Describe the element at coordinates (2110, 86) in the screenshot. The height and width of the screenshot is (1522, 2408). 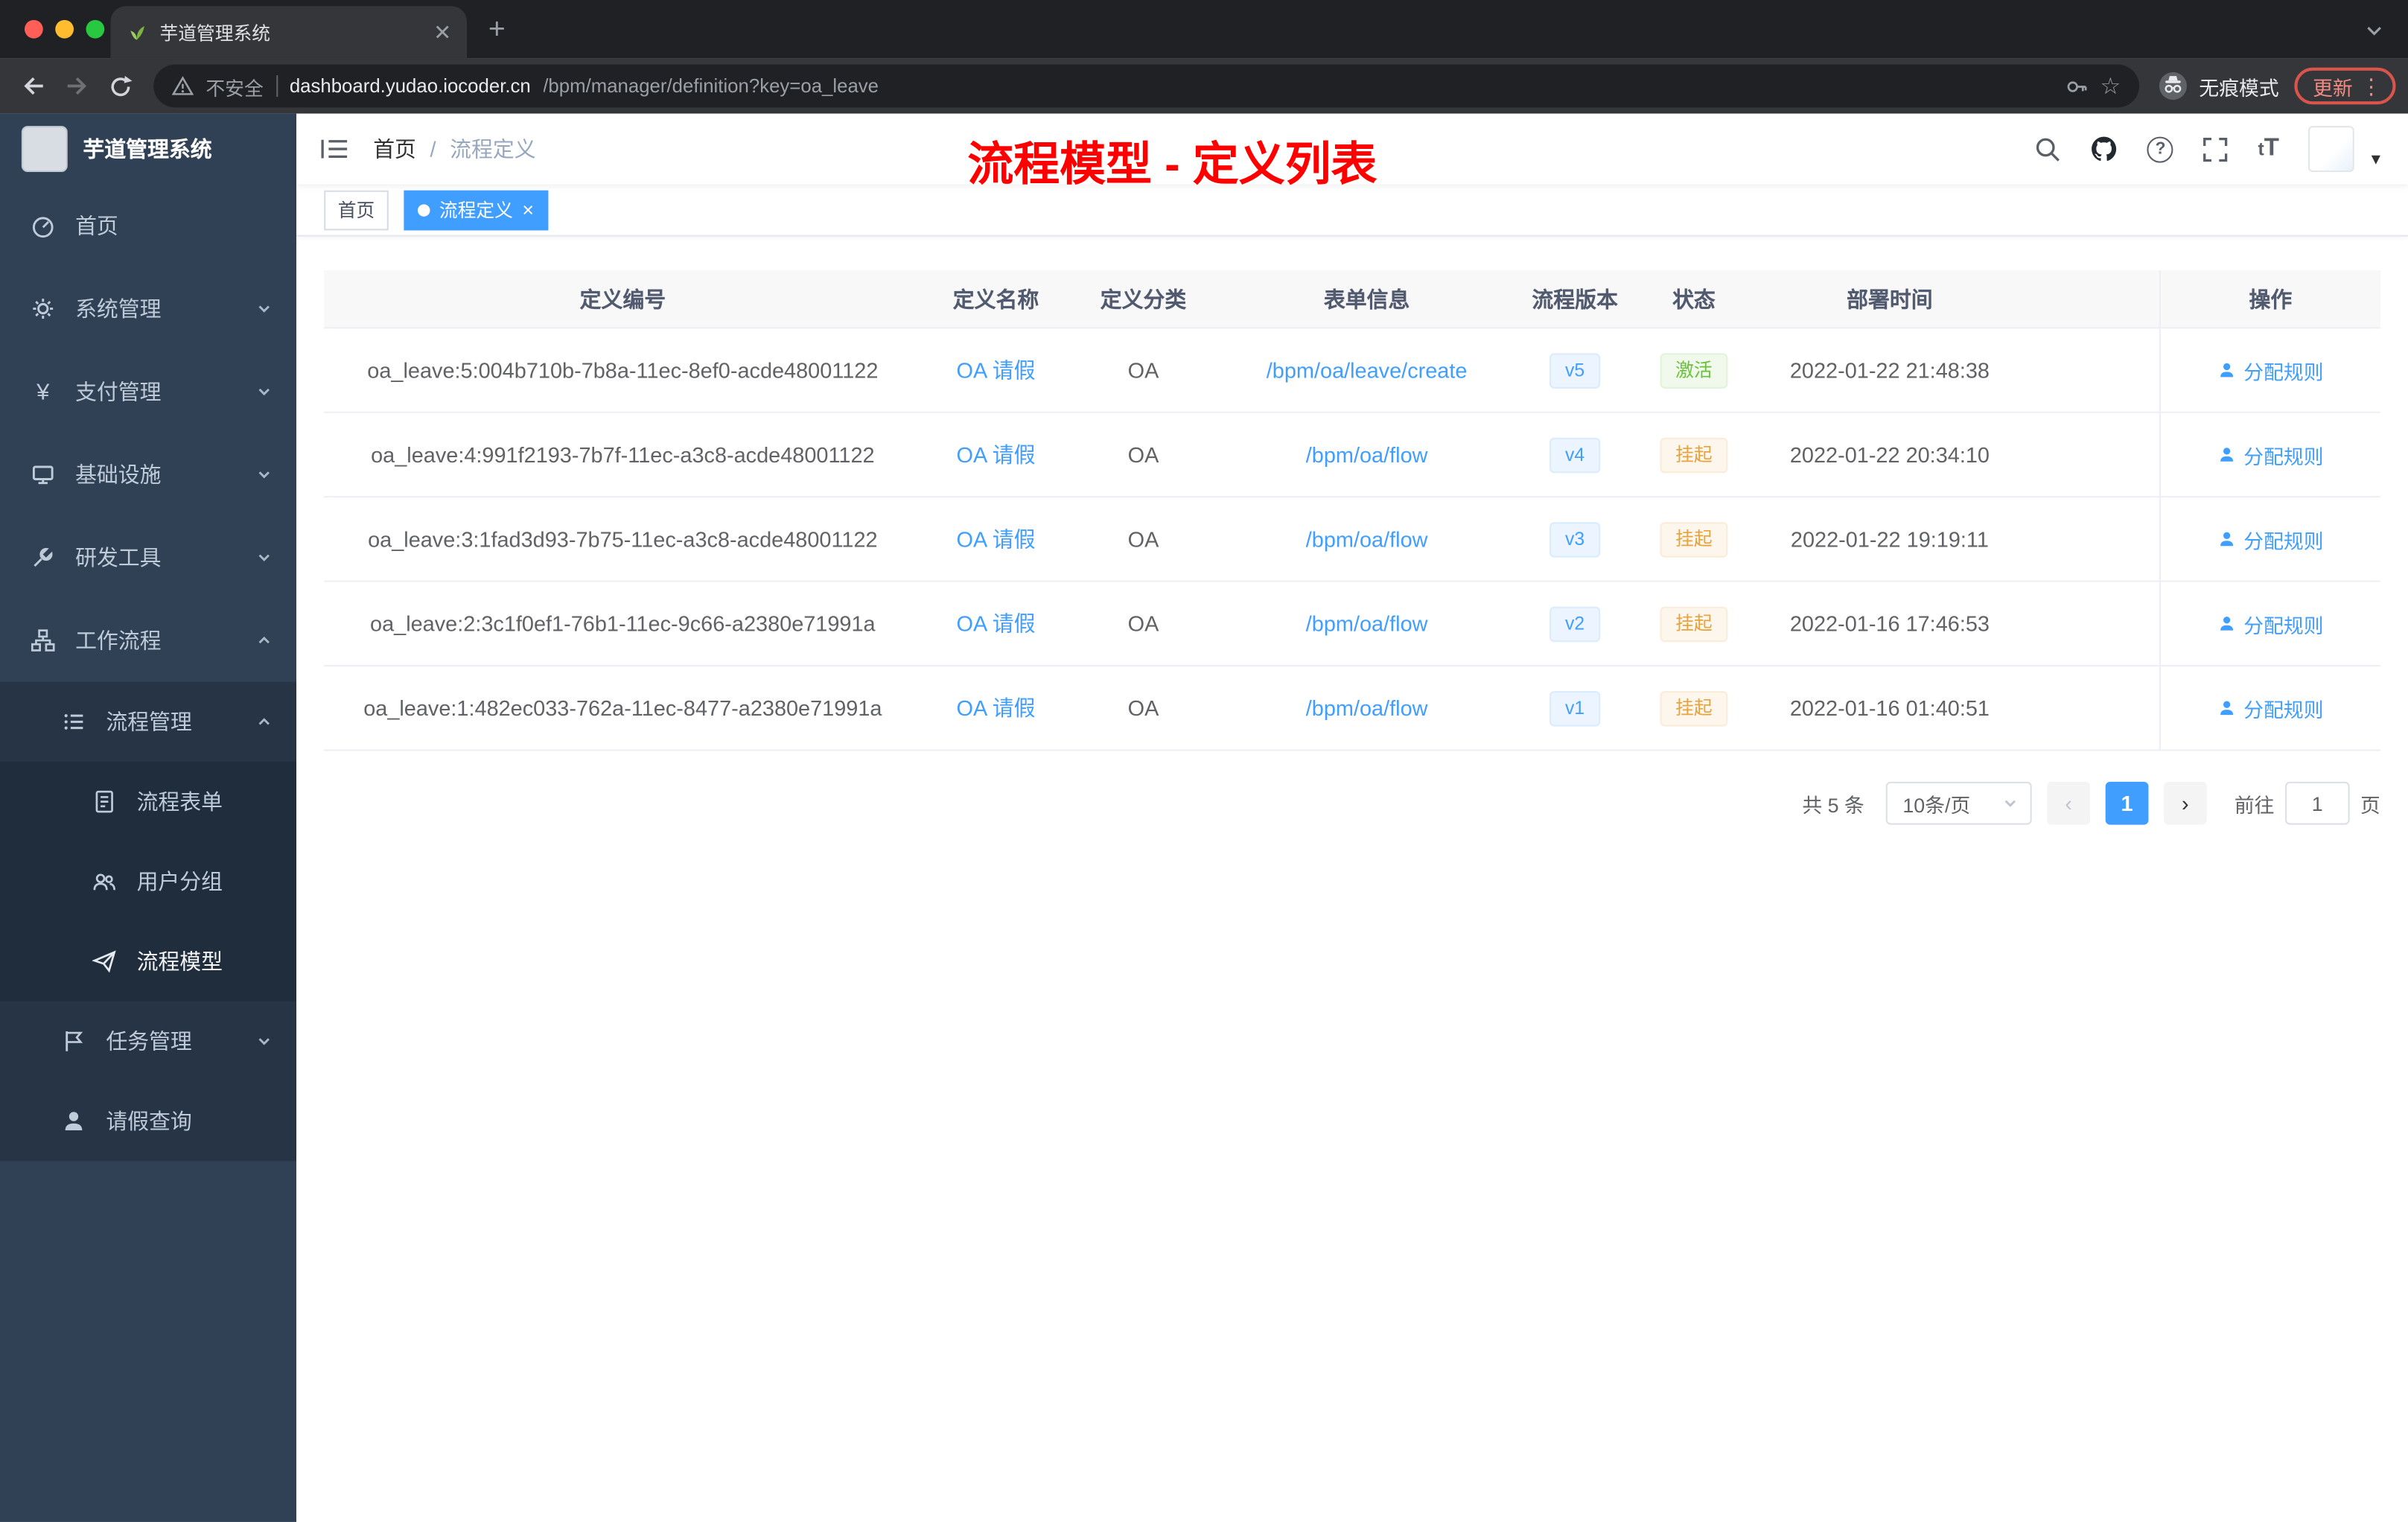
I see `bookmark-star-icon: ☆` at that location.